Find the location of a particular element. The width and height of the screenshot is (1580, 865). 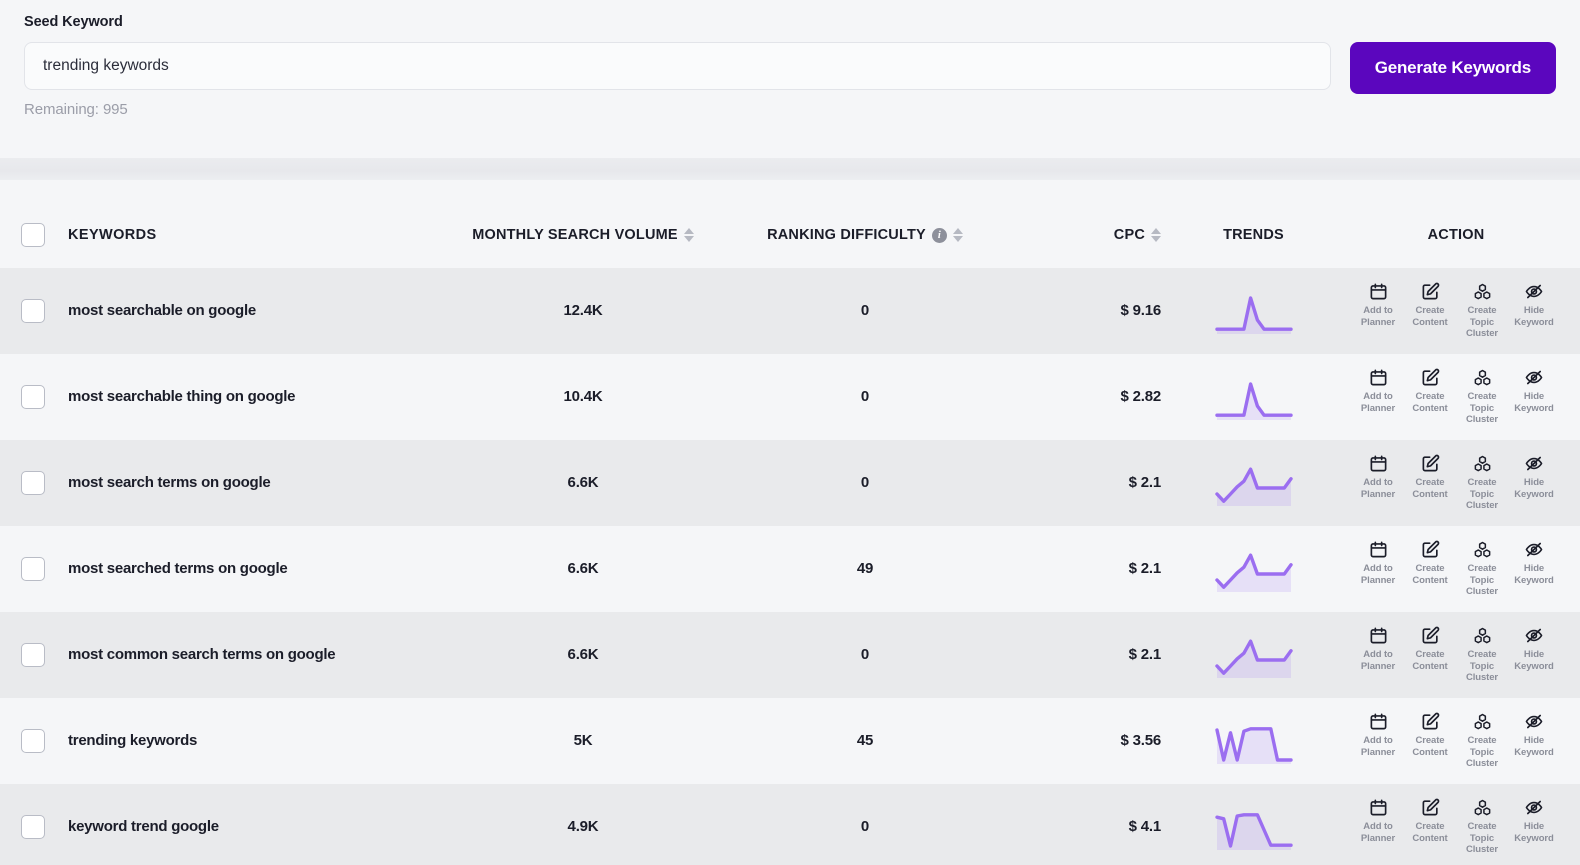

seed-keyword-input is located at coordinates (677, 66).